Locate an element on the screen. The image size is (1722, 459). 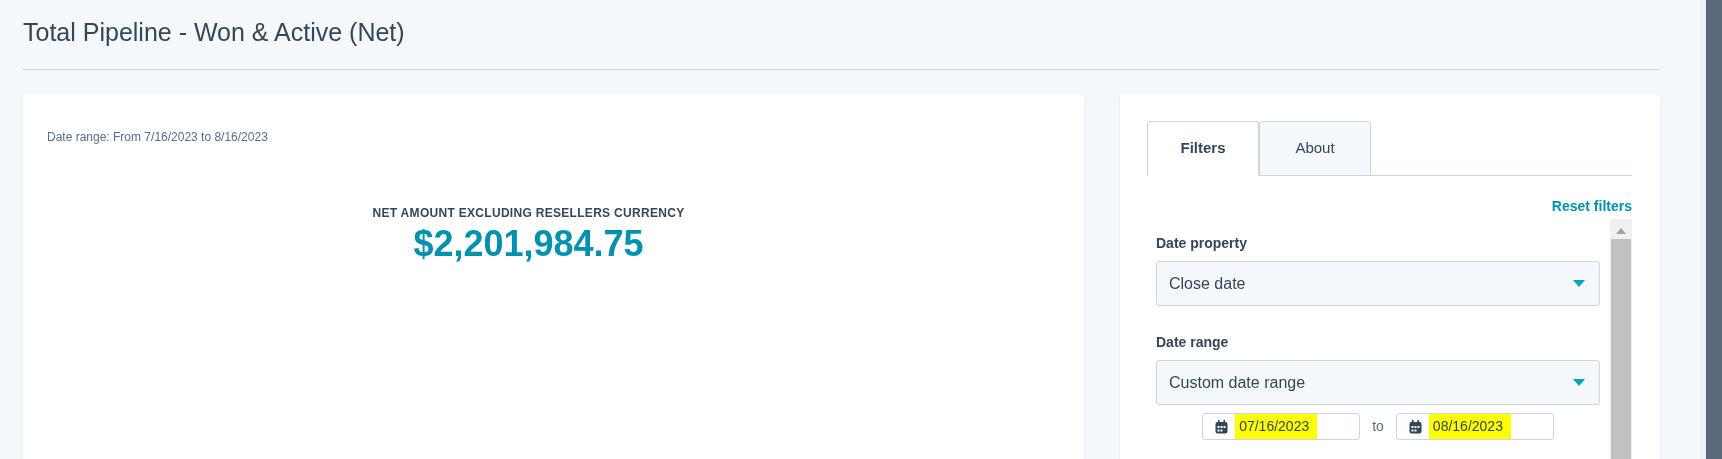
date-input: 07/16/2023 is located at coordinates (1281, 426).